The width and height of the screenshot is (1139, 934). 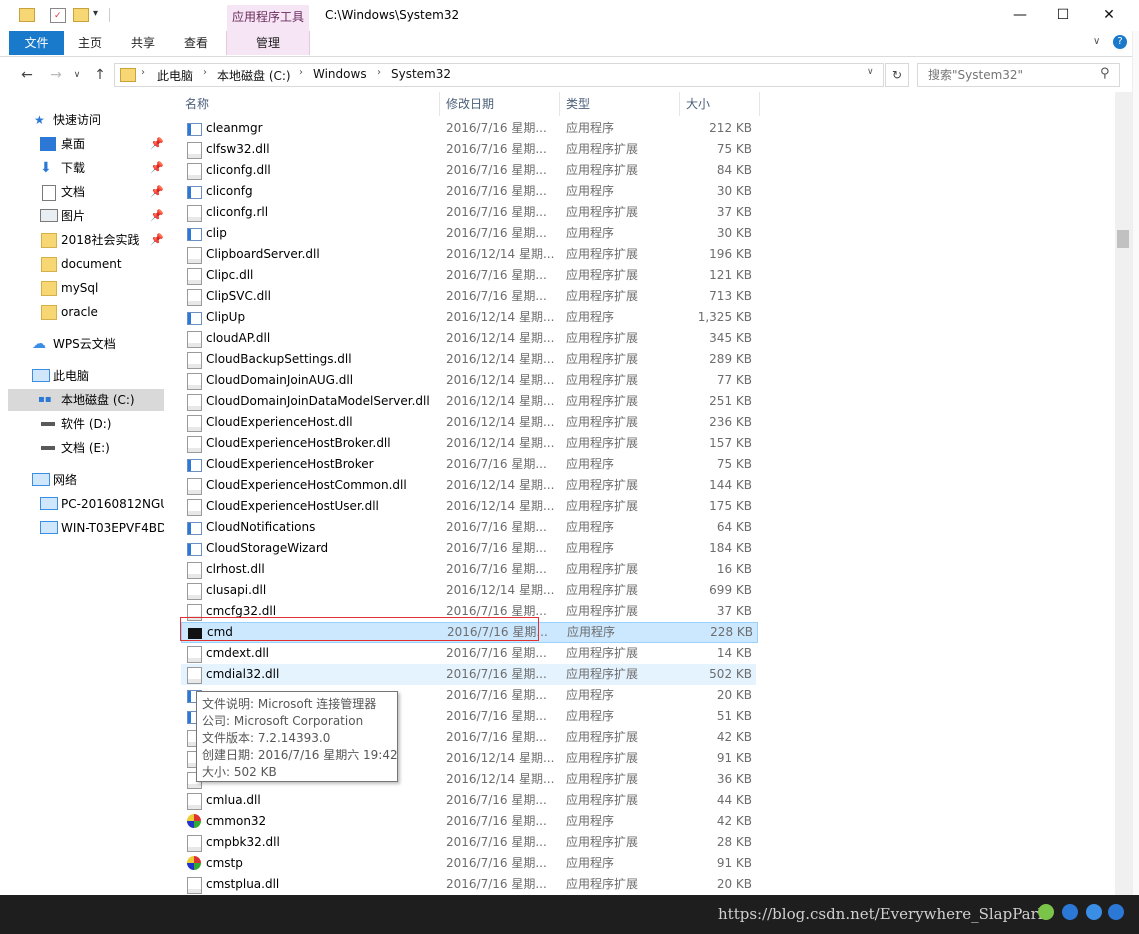 I want to click on tab-manage: 管理, so click(x=268, y=43).